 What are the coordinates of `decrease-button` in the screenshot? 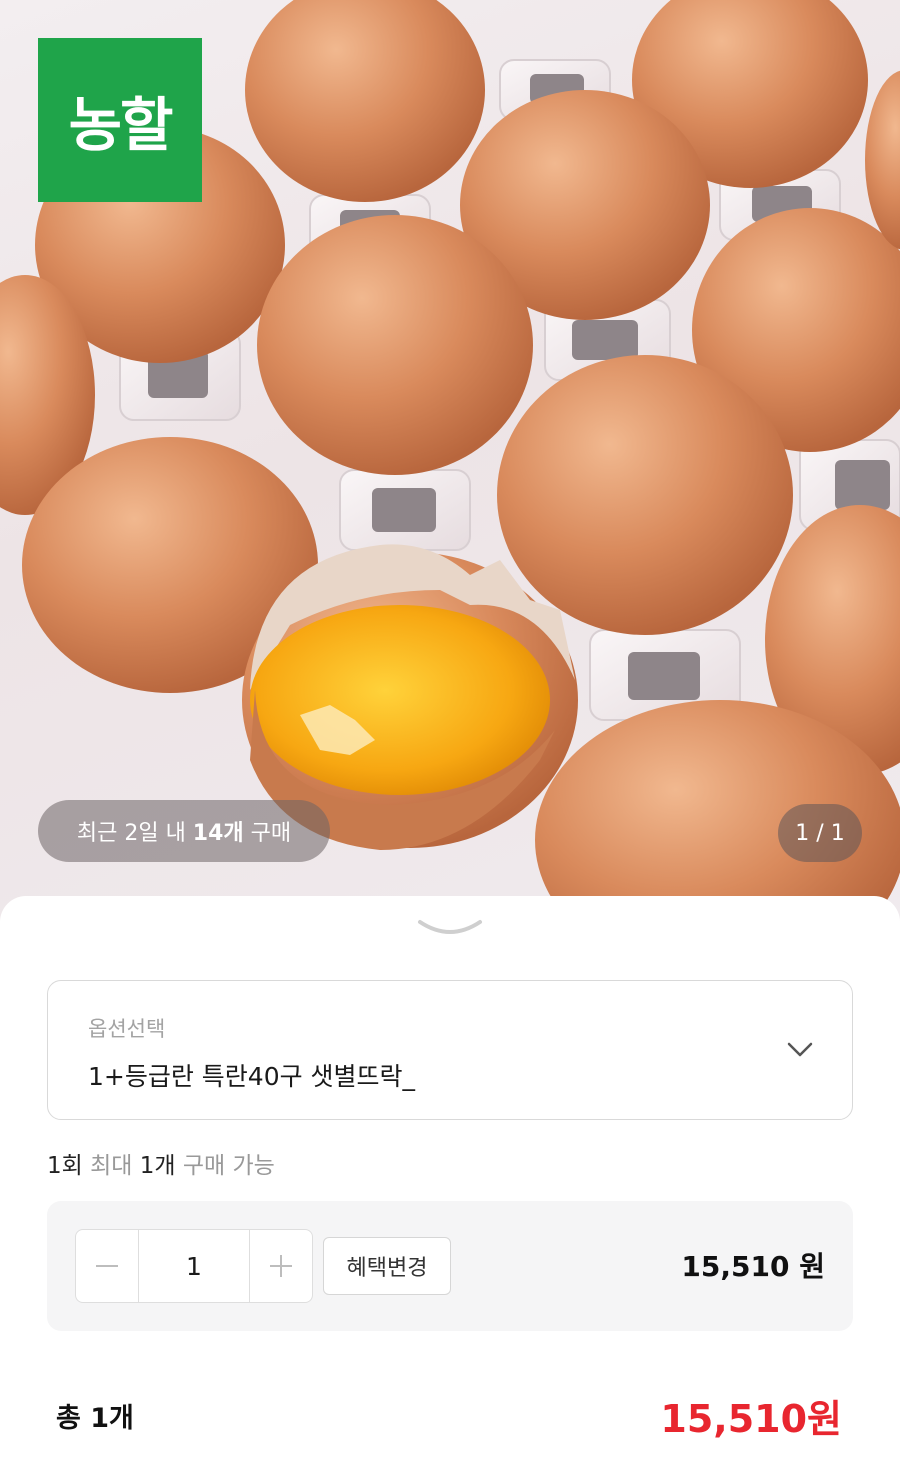 It's located at (107, 1266).